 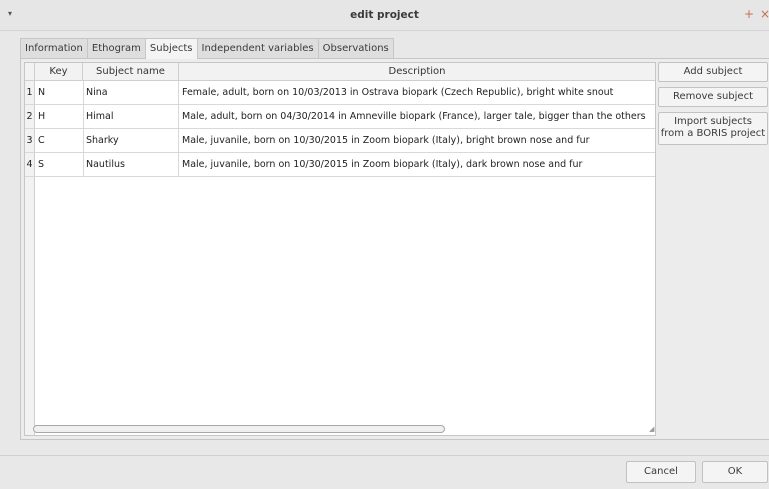 What do you see at coordinates (713, 133) in the screenshot?
I see `import-button-line-2: from a BORIS project` at bounding box center [713, 133].